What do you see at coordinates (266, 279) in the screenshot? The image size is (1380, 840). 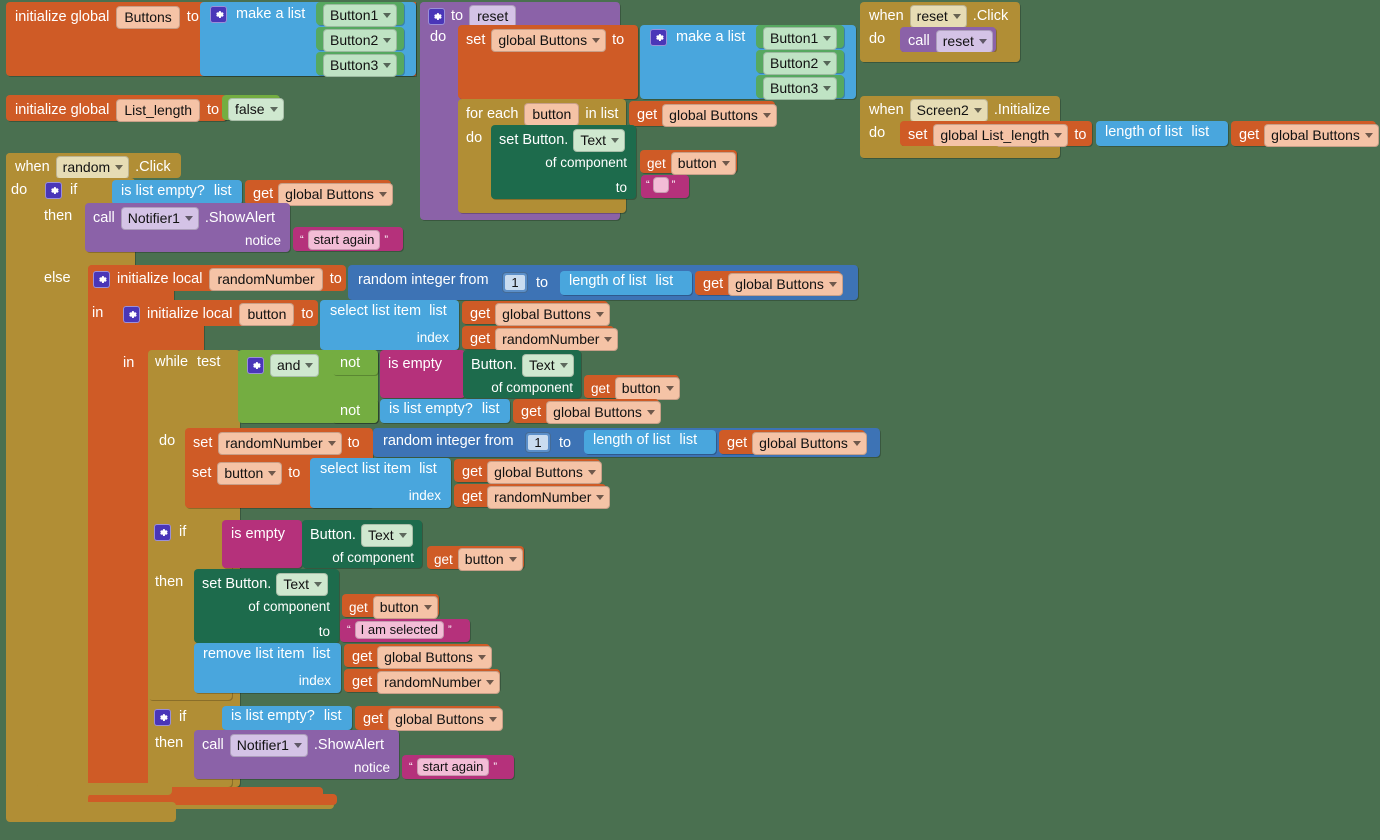 I see `local-variable-name: randomNumber` at bounding box center [266, 279].